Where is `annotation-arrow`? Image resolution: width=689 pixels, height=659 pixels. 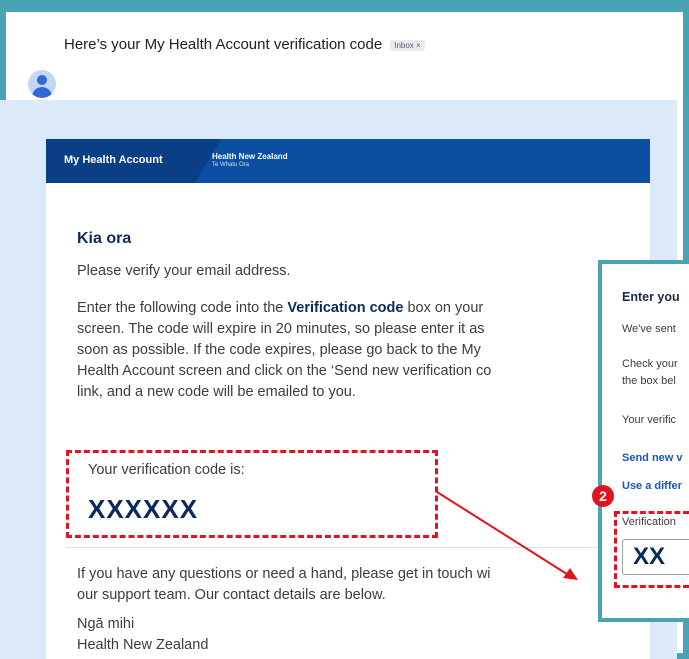
annotation-arrow is located at coordinates (507, 535).